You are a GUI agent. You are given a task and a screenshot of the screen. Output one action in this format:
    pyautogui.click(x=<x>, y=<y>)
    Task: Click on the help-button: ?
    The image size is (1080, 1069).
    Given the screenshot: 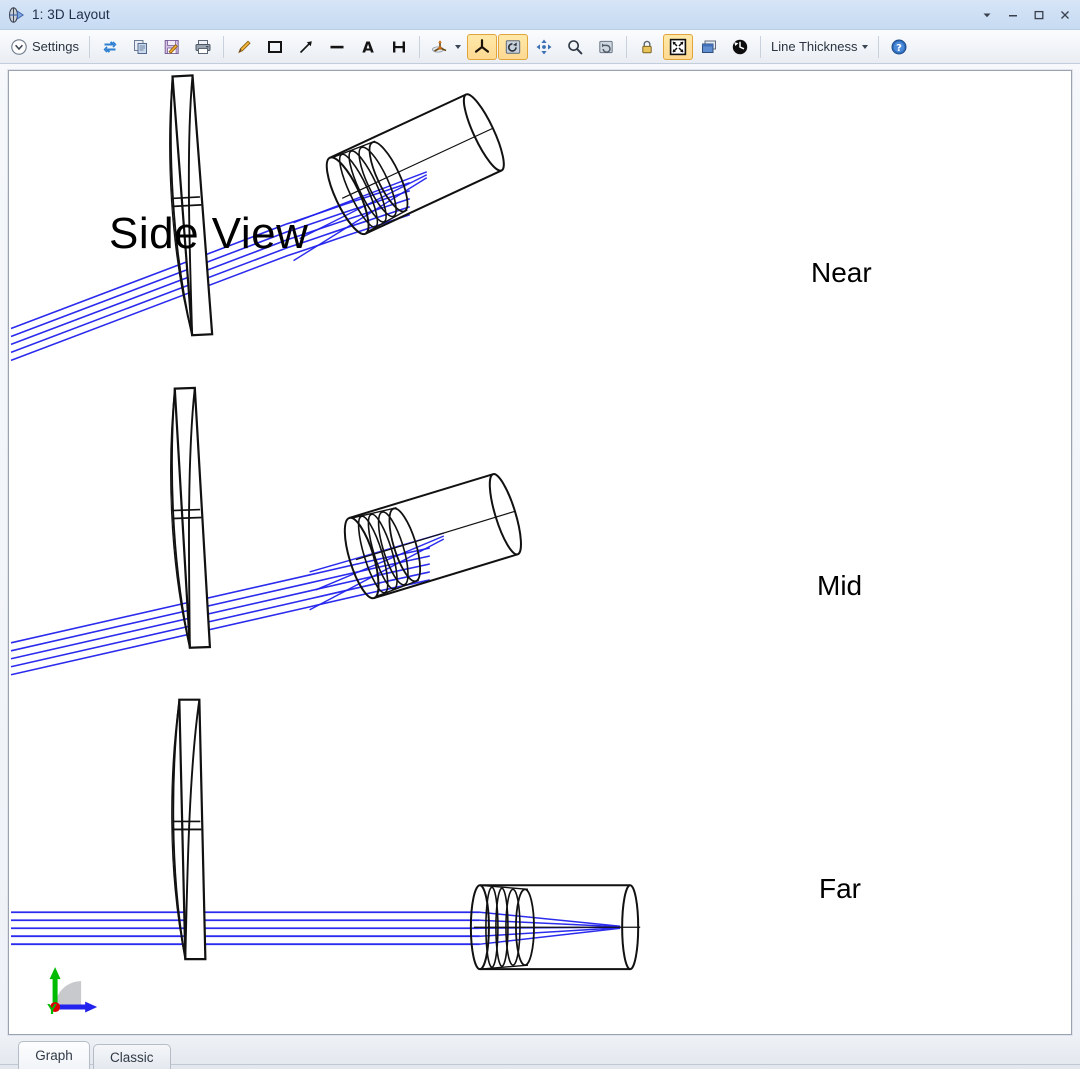 What is the action you would take?
    pyautogui.click(x=899, y=47)
    